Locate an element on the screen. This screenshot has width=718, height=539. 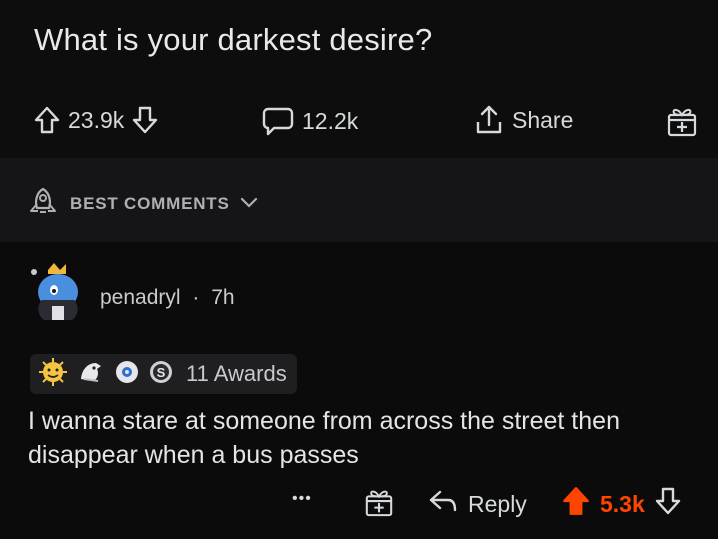
silver-award-icon: S is located at coordinates (161, 374).